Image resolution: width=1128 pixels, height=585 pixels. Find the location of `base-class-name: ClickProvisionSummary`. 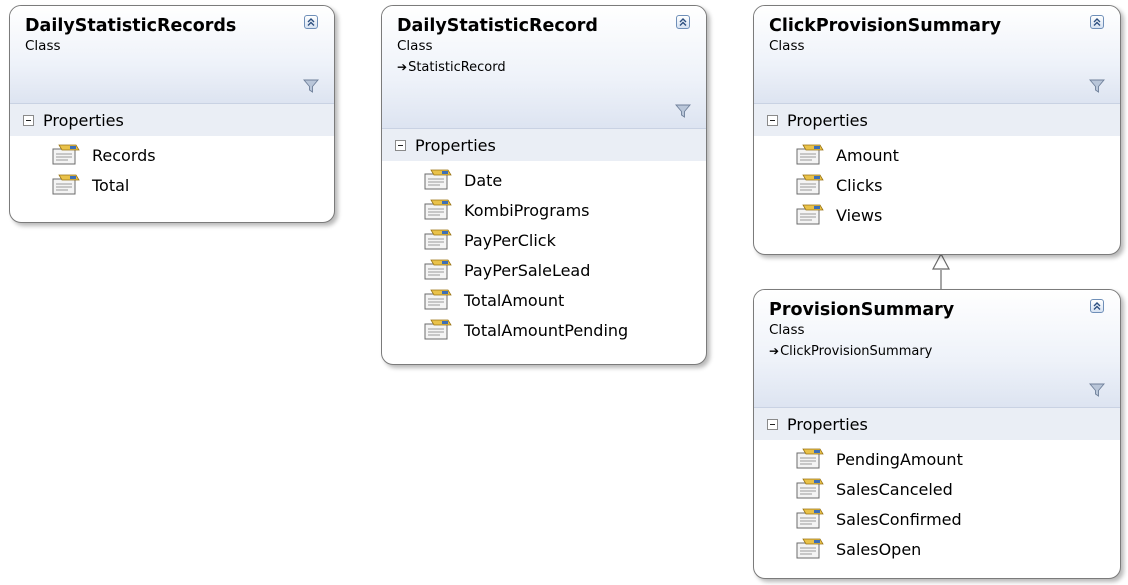

base-class-name: ClickProvisionSummary is located at coordinates (856, 351).